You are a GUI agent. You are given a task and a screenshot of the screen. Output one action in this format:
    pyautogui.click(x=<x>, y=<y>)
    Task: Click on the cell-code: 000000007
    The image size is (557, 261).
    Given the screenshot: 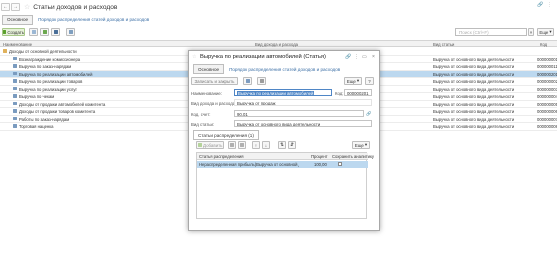 What is the action you would take?
    pyautogui.click(x=547, y=119)
    